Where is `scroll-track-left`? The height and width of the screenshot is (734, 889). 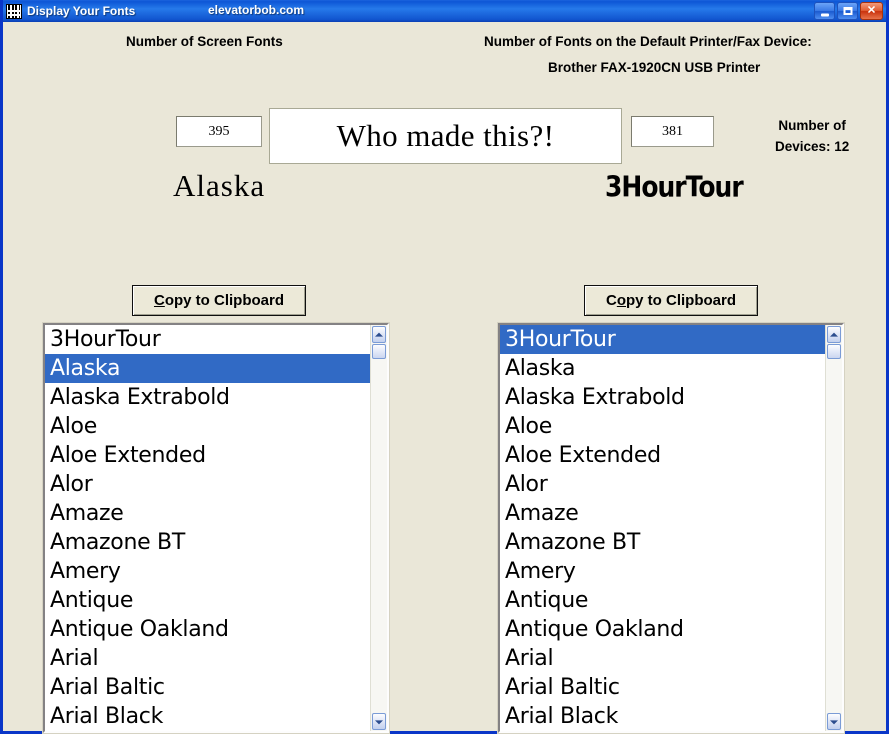
scroll-track-left is located at coordinates (379, 528).